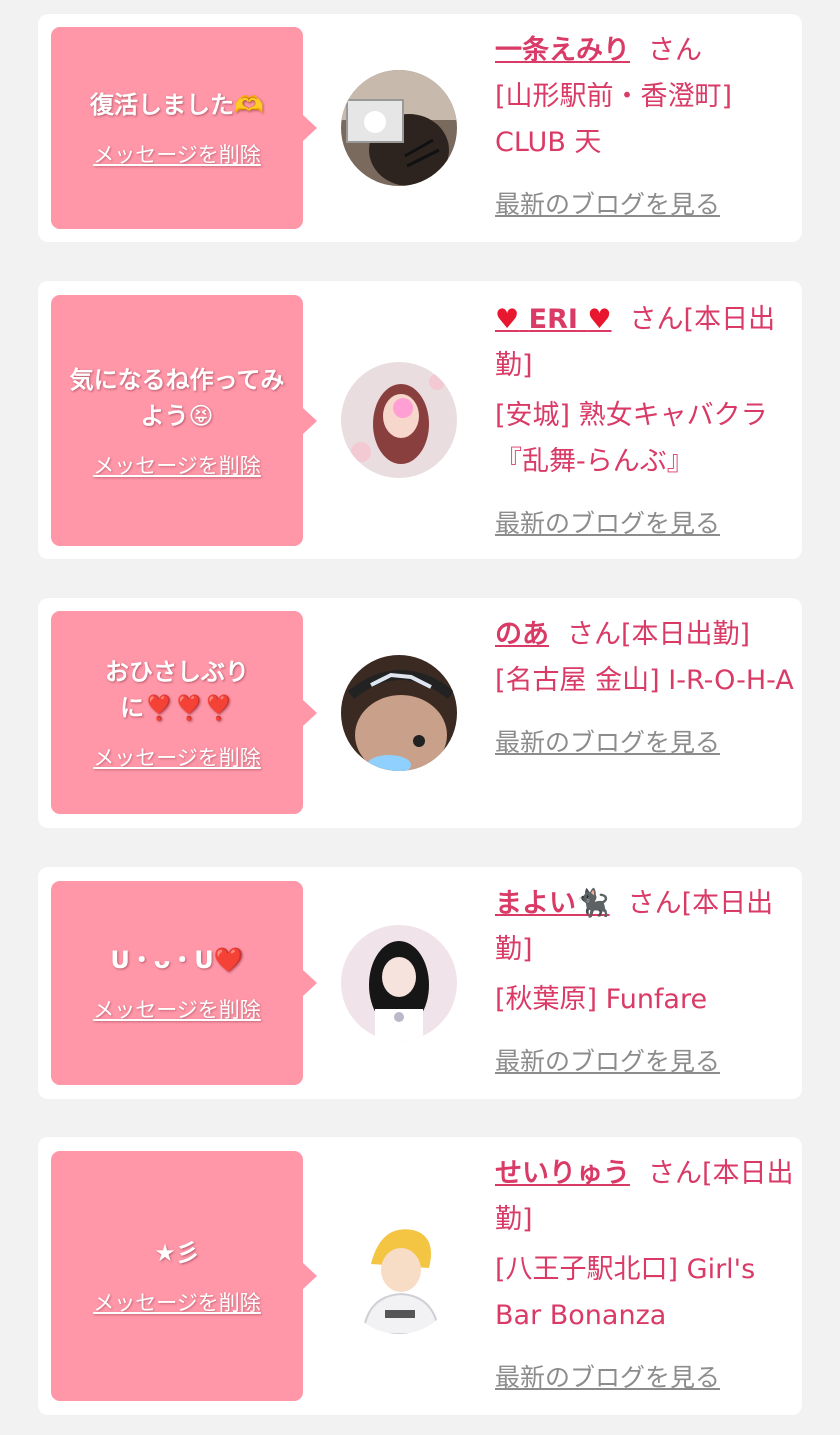 The image size is (840, 1435). I want to click on message-text: 復活しました🫶, so click(177, 105).